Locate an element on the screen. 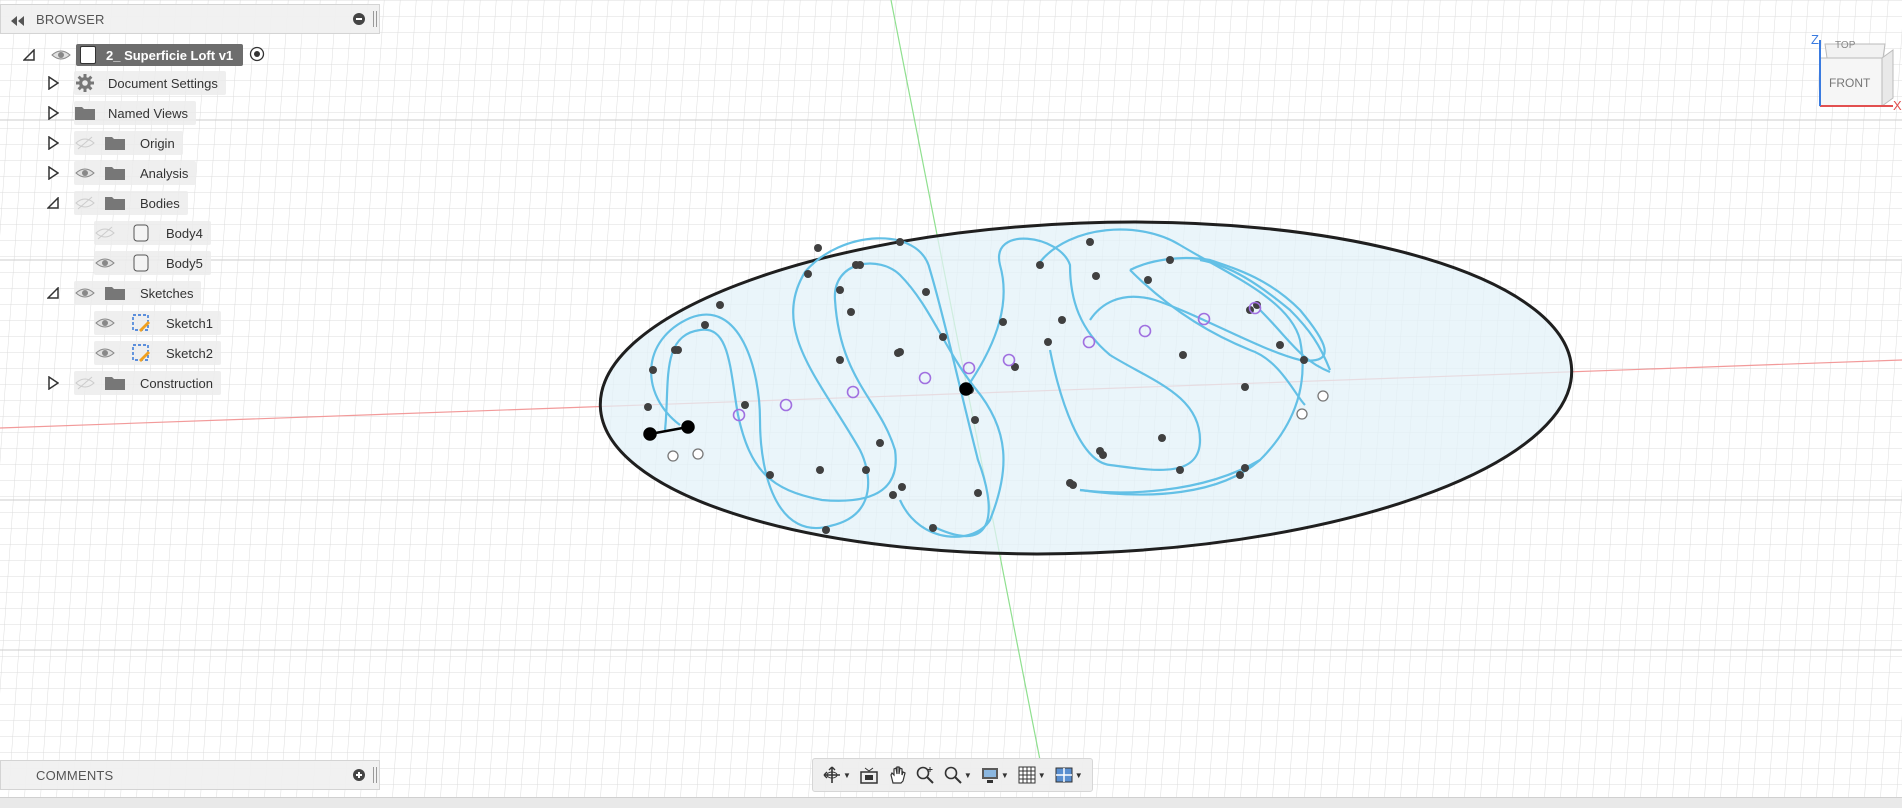 This screenshot has width=1902, height=808. look-at-icon is located at coordinates (869, 775).